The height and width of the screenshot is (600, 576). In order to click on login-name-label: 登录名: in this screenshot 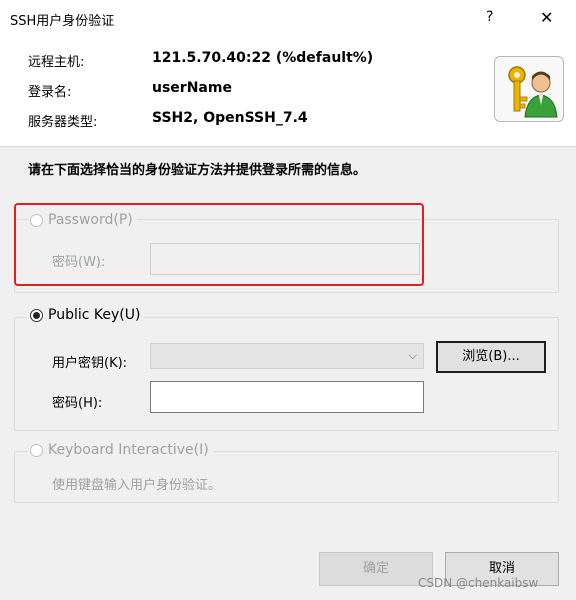, I will do `click(50, 92)`.